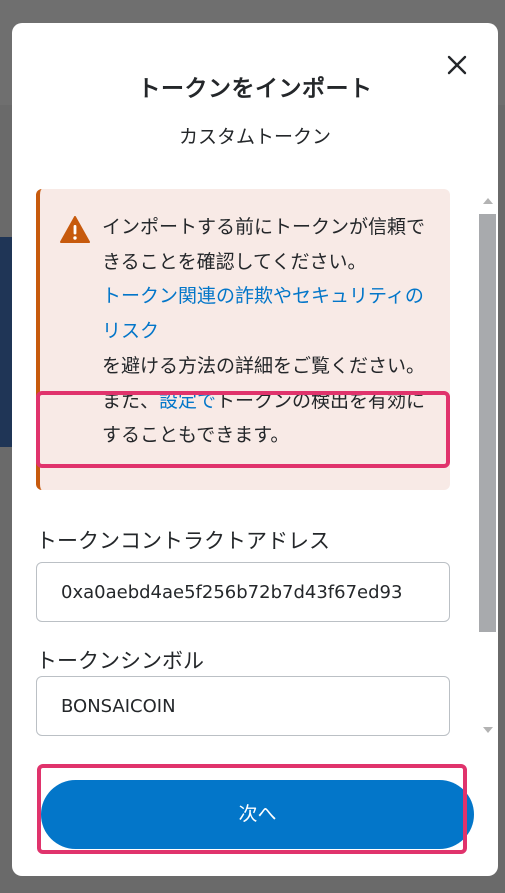 The width and height of the screenshot is (505, 893). Describe the element at coordinates (187, 401) in the screenshot. I see `settings-link: 設定で` at that location.